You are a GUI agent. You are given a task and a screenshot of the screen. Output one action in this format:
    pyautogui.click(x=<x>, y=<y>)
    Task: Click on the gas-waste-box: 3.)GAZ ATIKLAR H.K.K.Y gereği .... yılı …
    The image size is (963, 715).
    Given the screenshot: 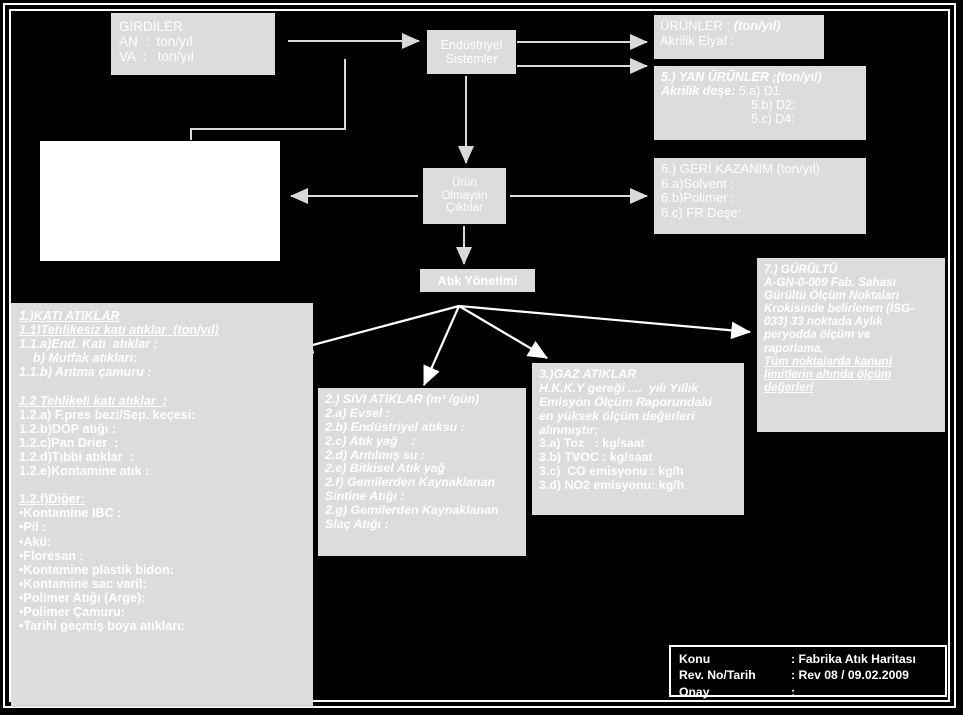 What is the action you would take?
    pyautogui.click(x=638, y=439)
    